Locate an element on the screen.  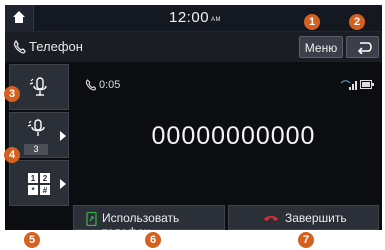
back-button is located at coordinates (362, 47).